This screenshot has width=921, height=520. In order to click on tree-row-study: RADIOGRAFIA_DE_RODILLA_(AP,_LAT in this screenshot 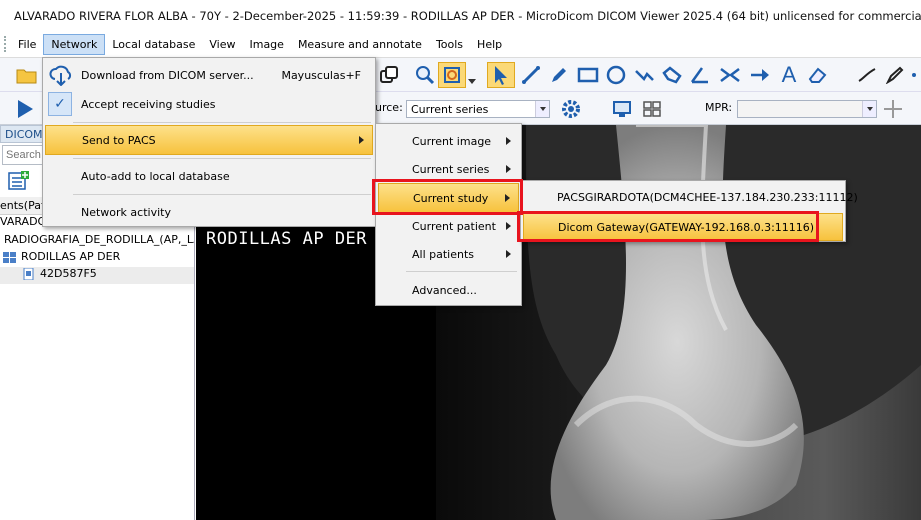, I will do `click(97, 241)`.